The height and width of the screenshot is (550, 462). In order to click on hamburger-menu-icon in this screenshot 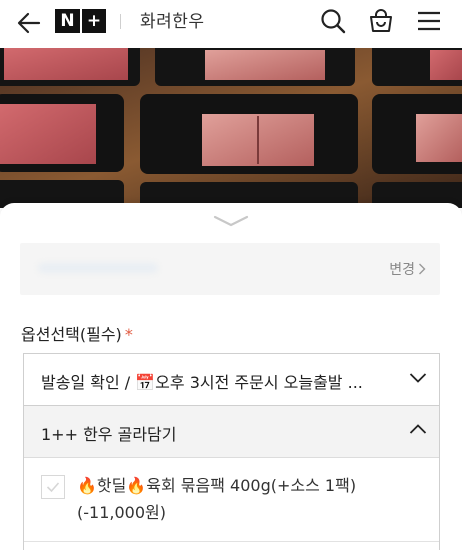, I will do `click(429, 21)`.